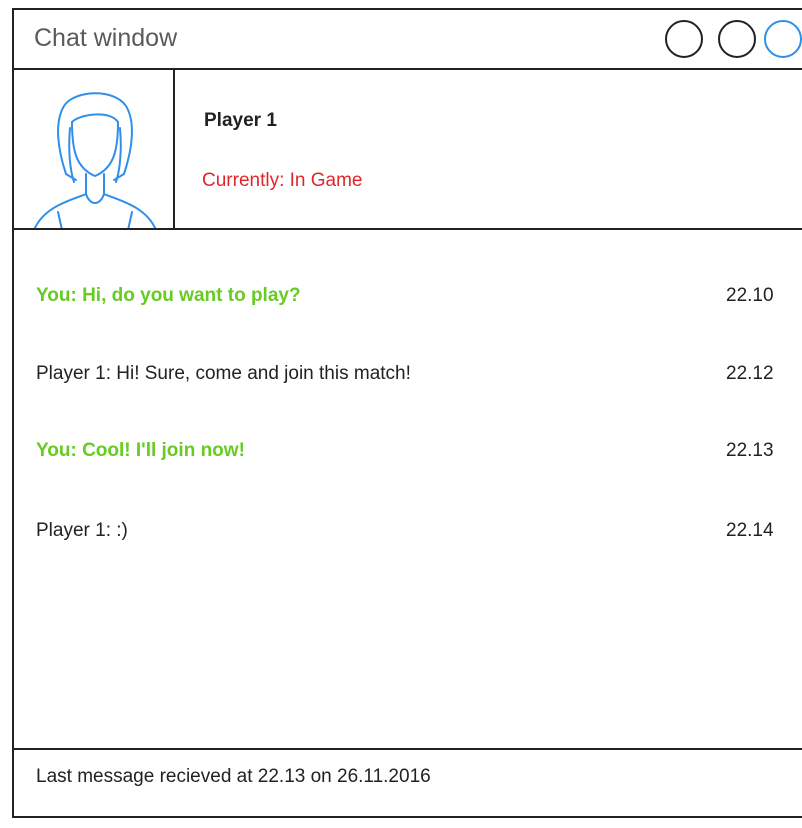 This screenshot has width=802, height=828. I want to click on message-text: You: Cool! I'll join now!, so click(140, 450).